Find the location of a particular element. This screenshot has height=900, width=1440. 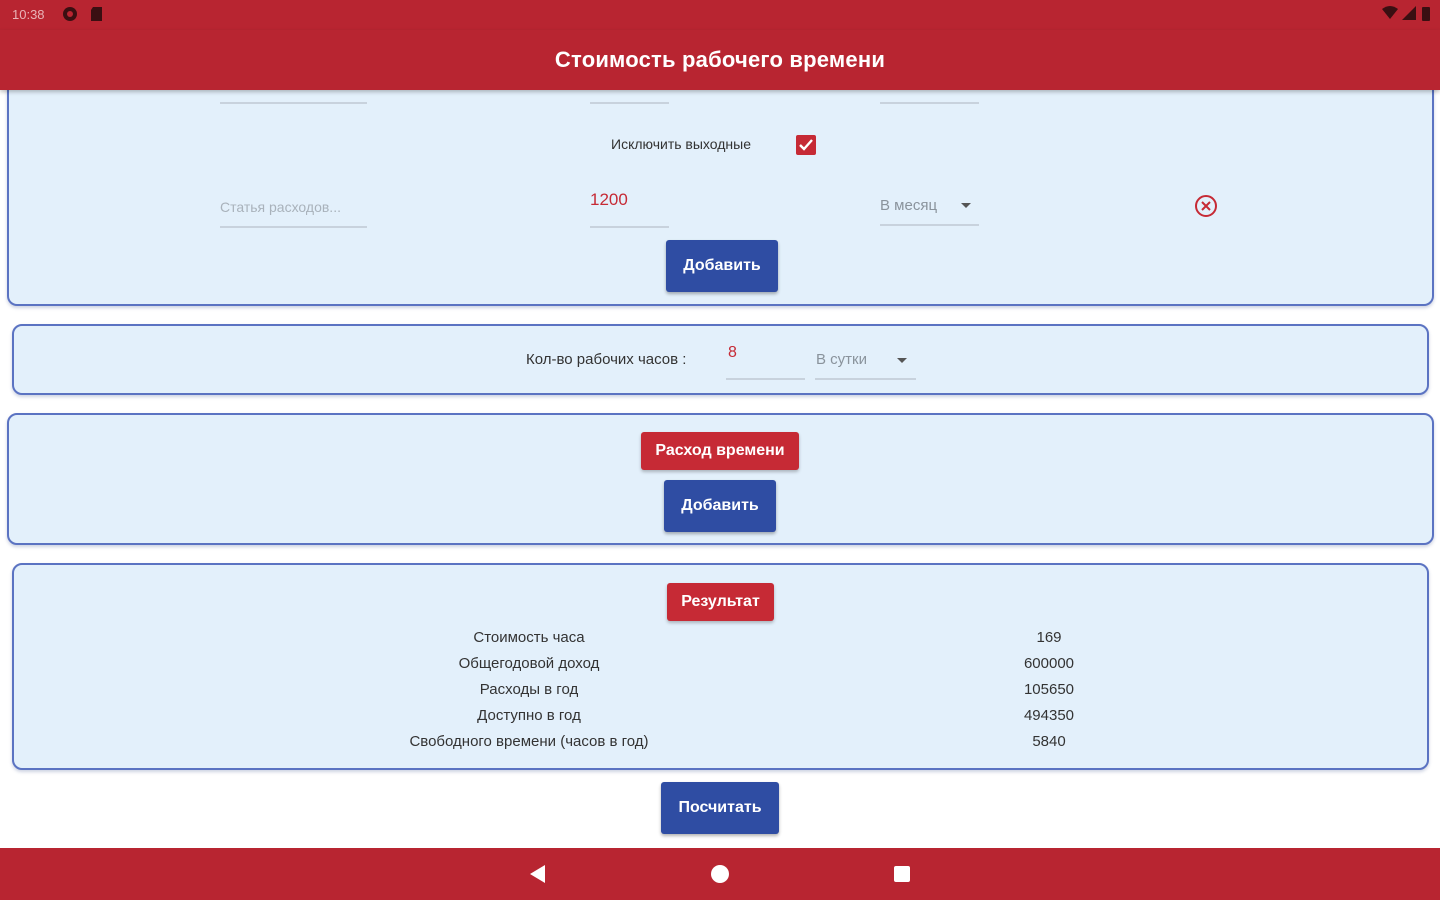

exclude-weekends-label: Исключить выходные is located at coordinates (681, 144).